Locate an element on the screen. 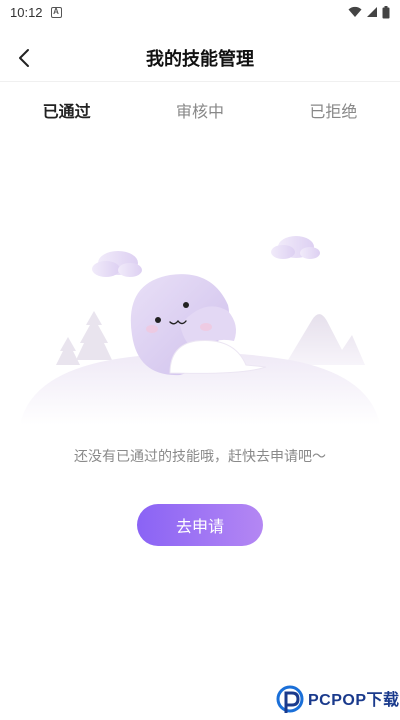 This screenshot has width=400, height=720. nav-bar: 我的技能管理 is located at coordinates (200, 58).